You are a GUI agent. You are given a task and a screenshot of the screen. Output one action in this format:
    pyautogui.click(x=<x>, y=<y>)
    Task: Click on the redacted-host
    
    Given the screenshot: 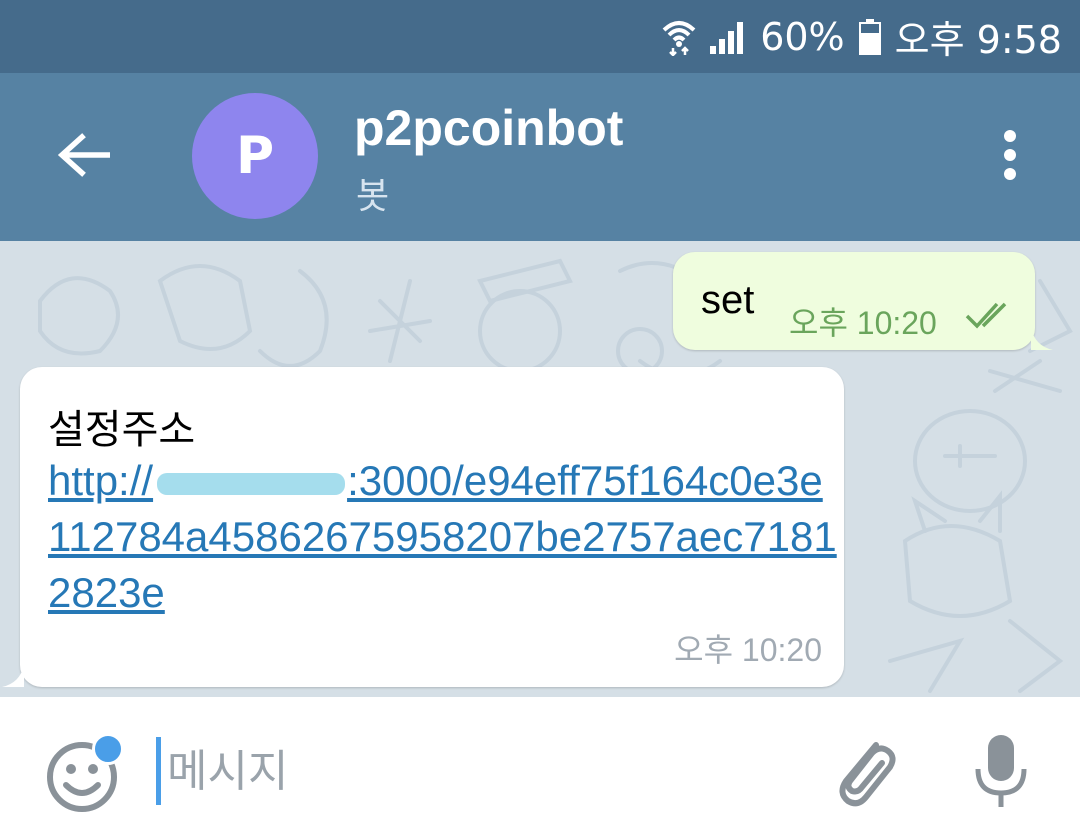 What is the action you would take?
    pyautogui.click(x=251, y=483)
    